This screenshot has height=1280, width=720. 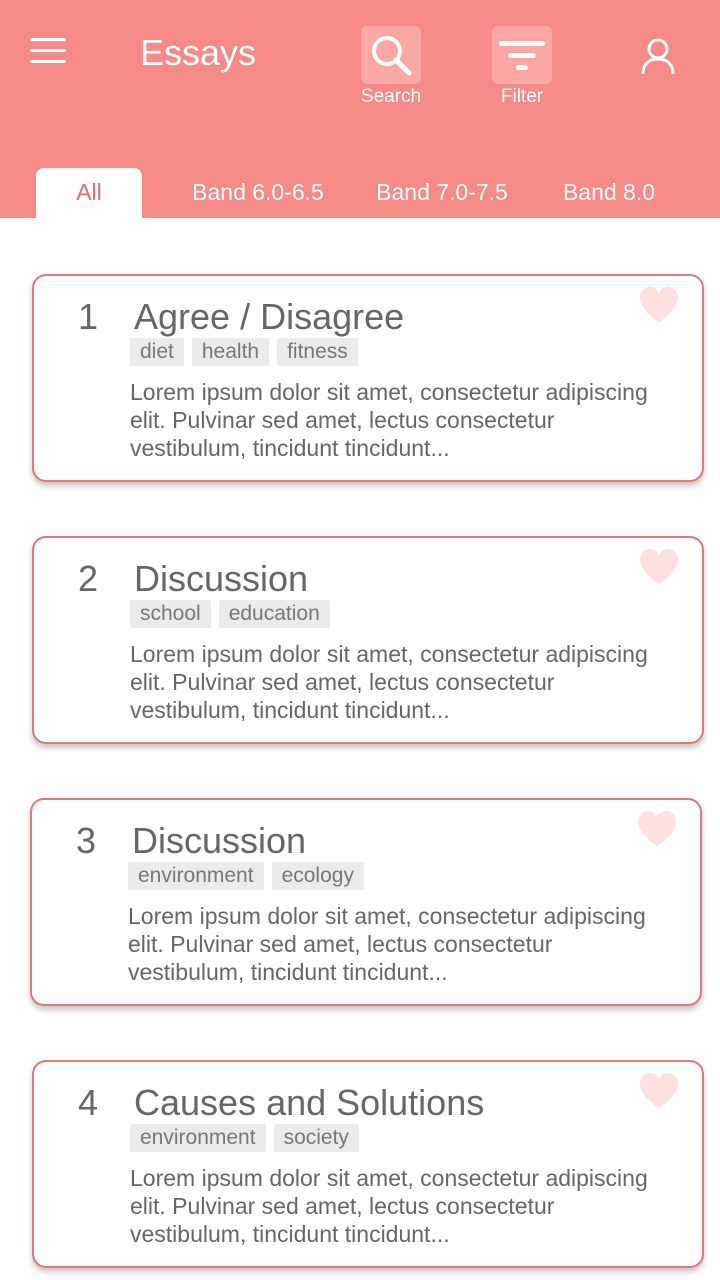 What do you see at coordinates (391, 96) in the screenshot?
I see `search-label: Search` at bounding box center [391, 96].